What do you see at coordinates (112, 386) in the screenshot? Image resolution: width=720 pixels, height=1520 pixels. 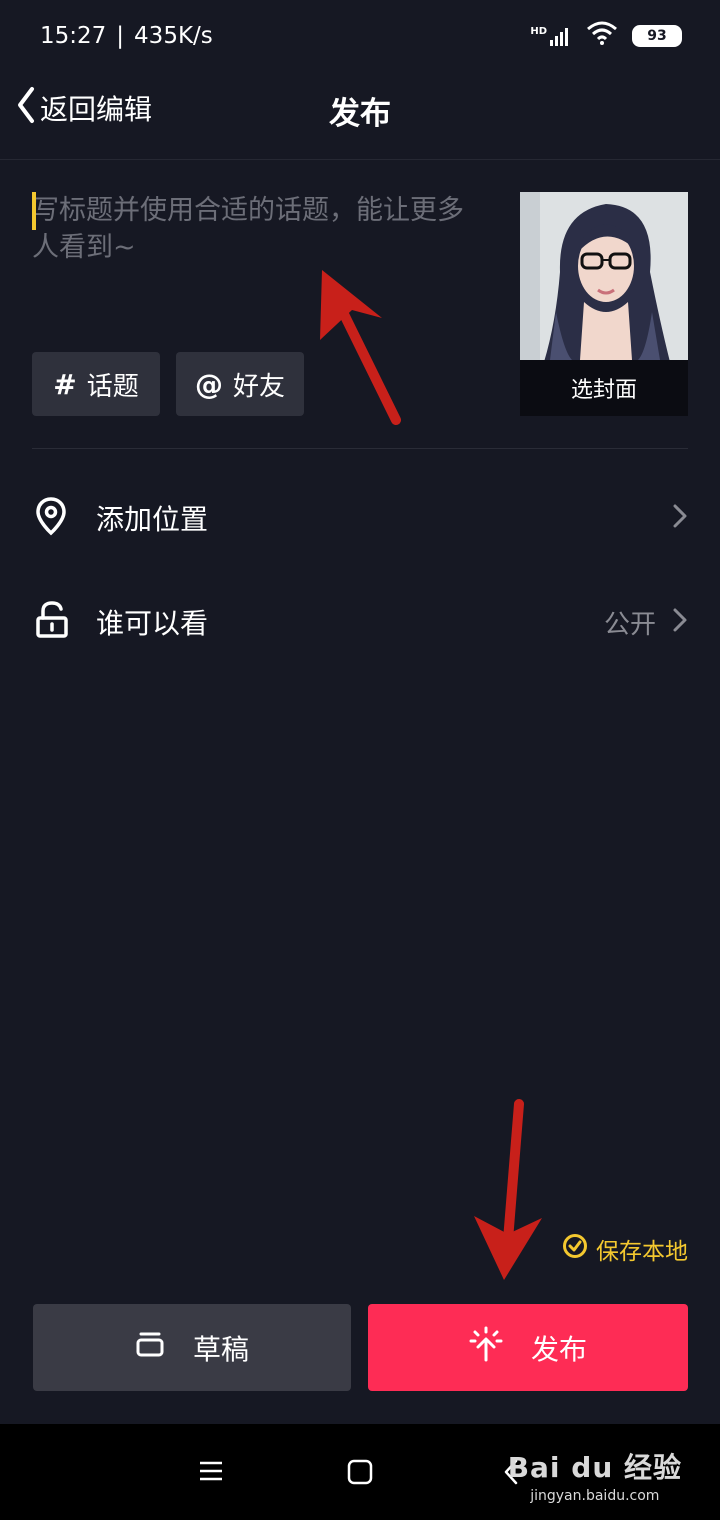 I see `topic-label: 话题` at bounding box center [112, 386].